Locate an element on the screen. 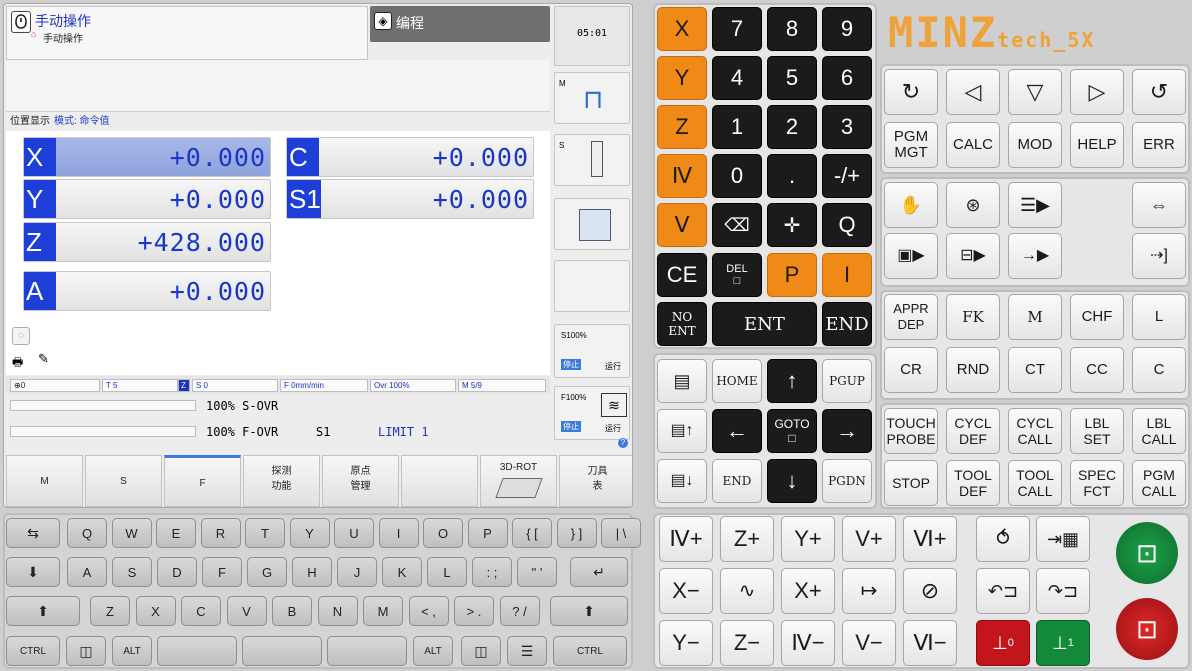 The width and height of the screenshot is (1192, 671). key-spindle-on: ⊥ 1 is located at coordinates (1063, 643).